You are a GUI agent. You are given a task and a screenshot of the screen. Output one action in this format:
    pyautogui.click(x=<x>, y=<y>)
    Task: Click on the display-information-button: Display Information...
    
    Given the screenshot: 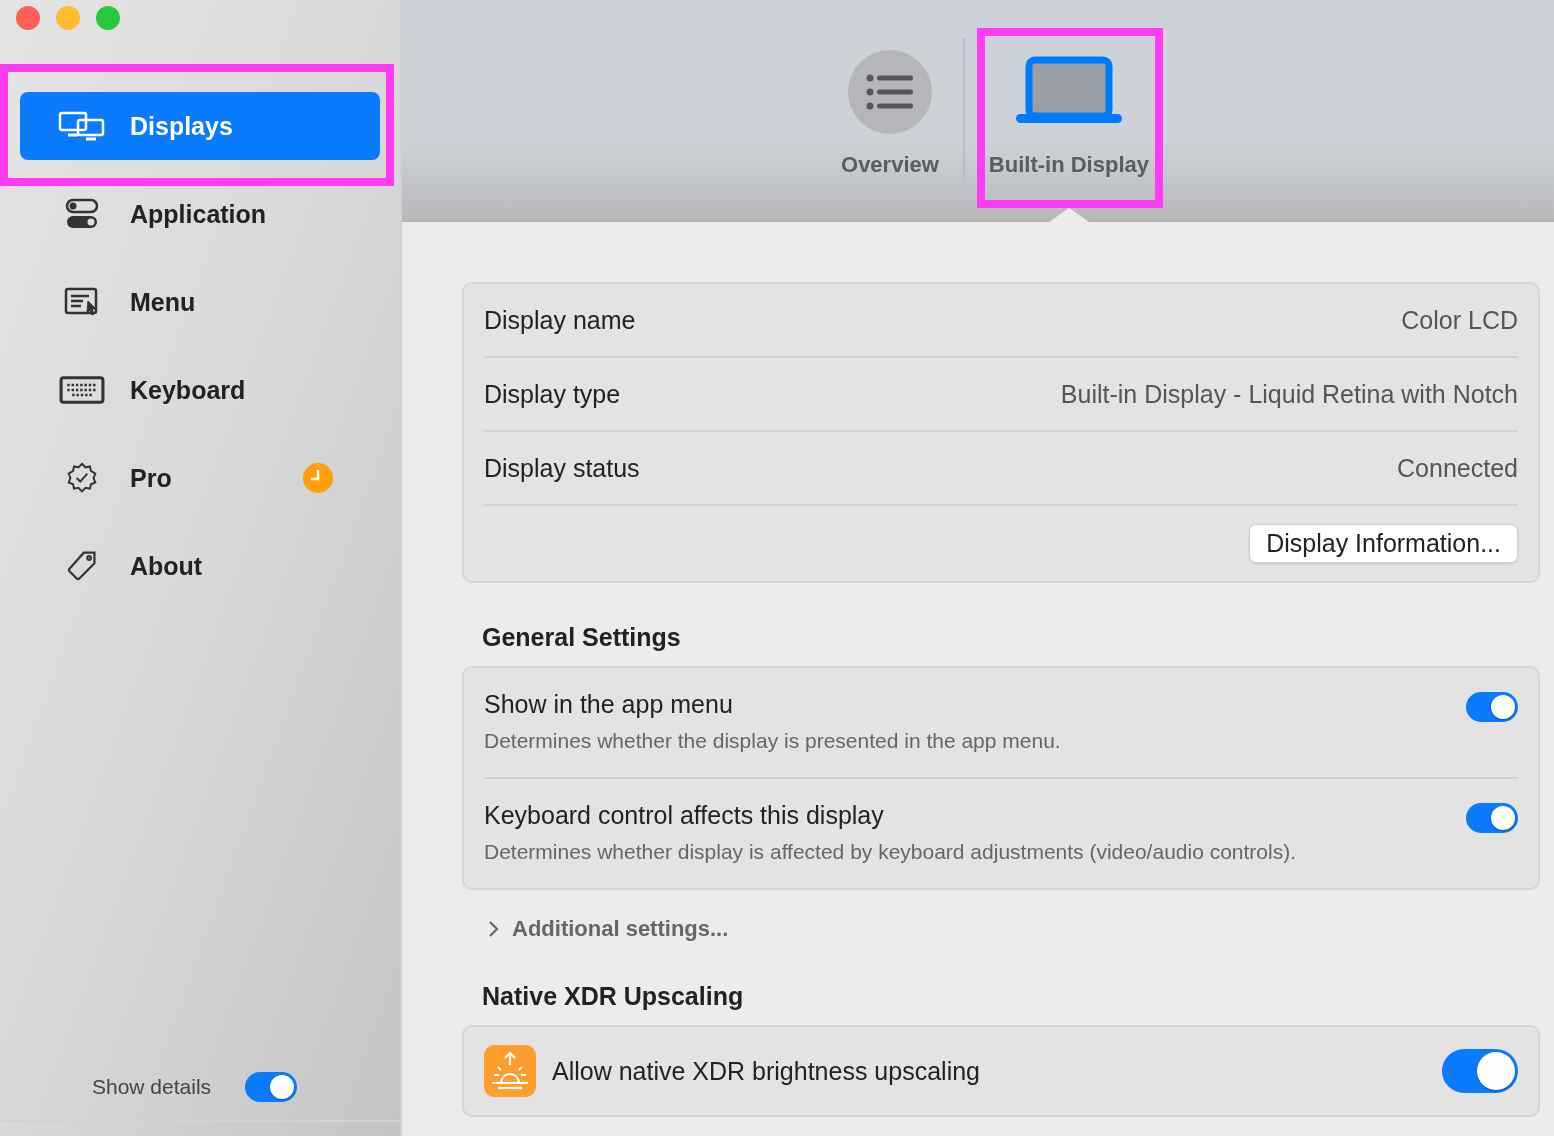 What is the action you would take?
    pyautogui.click(x=1383, y=543)
    